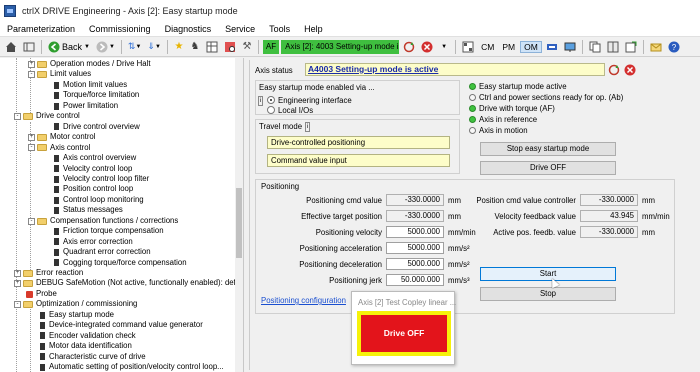  What do you see at coordinates (93, 189) in the screenshot?
I see `tree-item: Position control loop` at bounding box center [93, 189].